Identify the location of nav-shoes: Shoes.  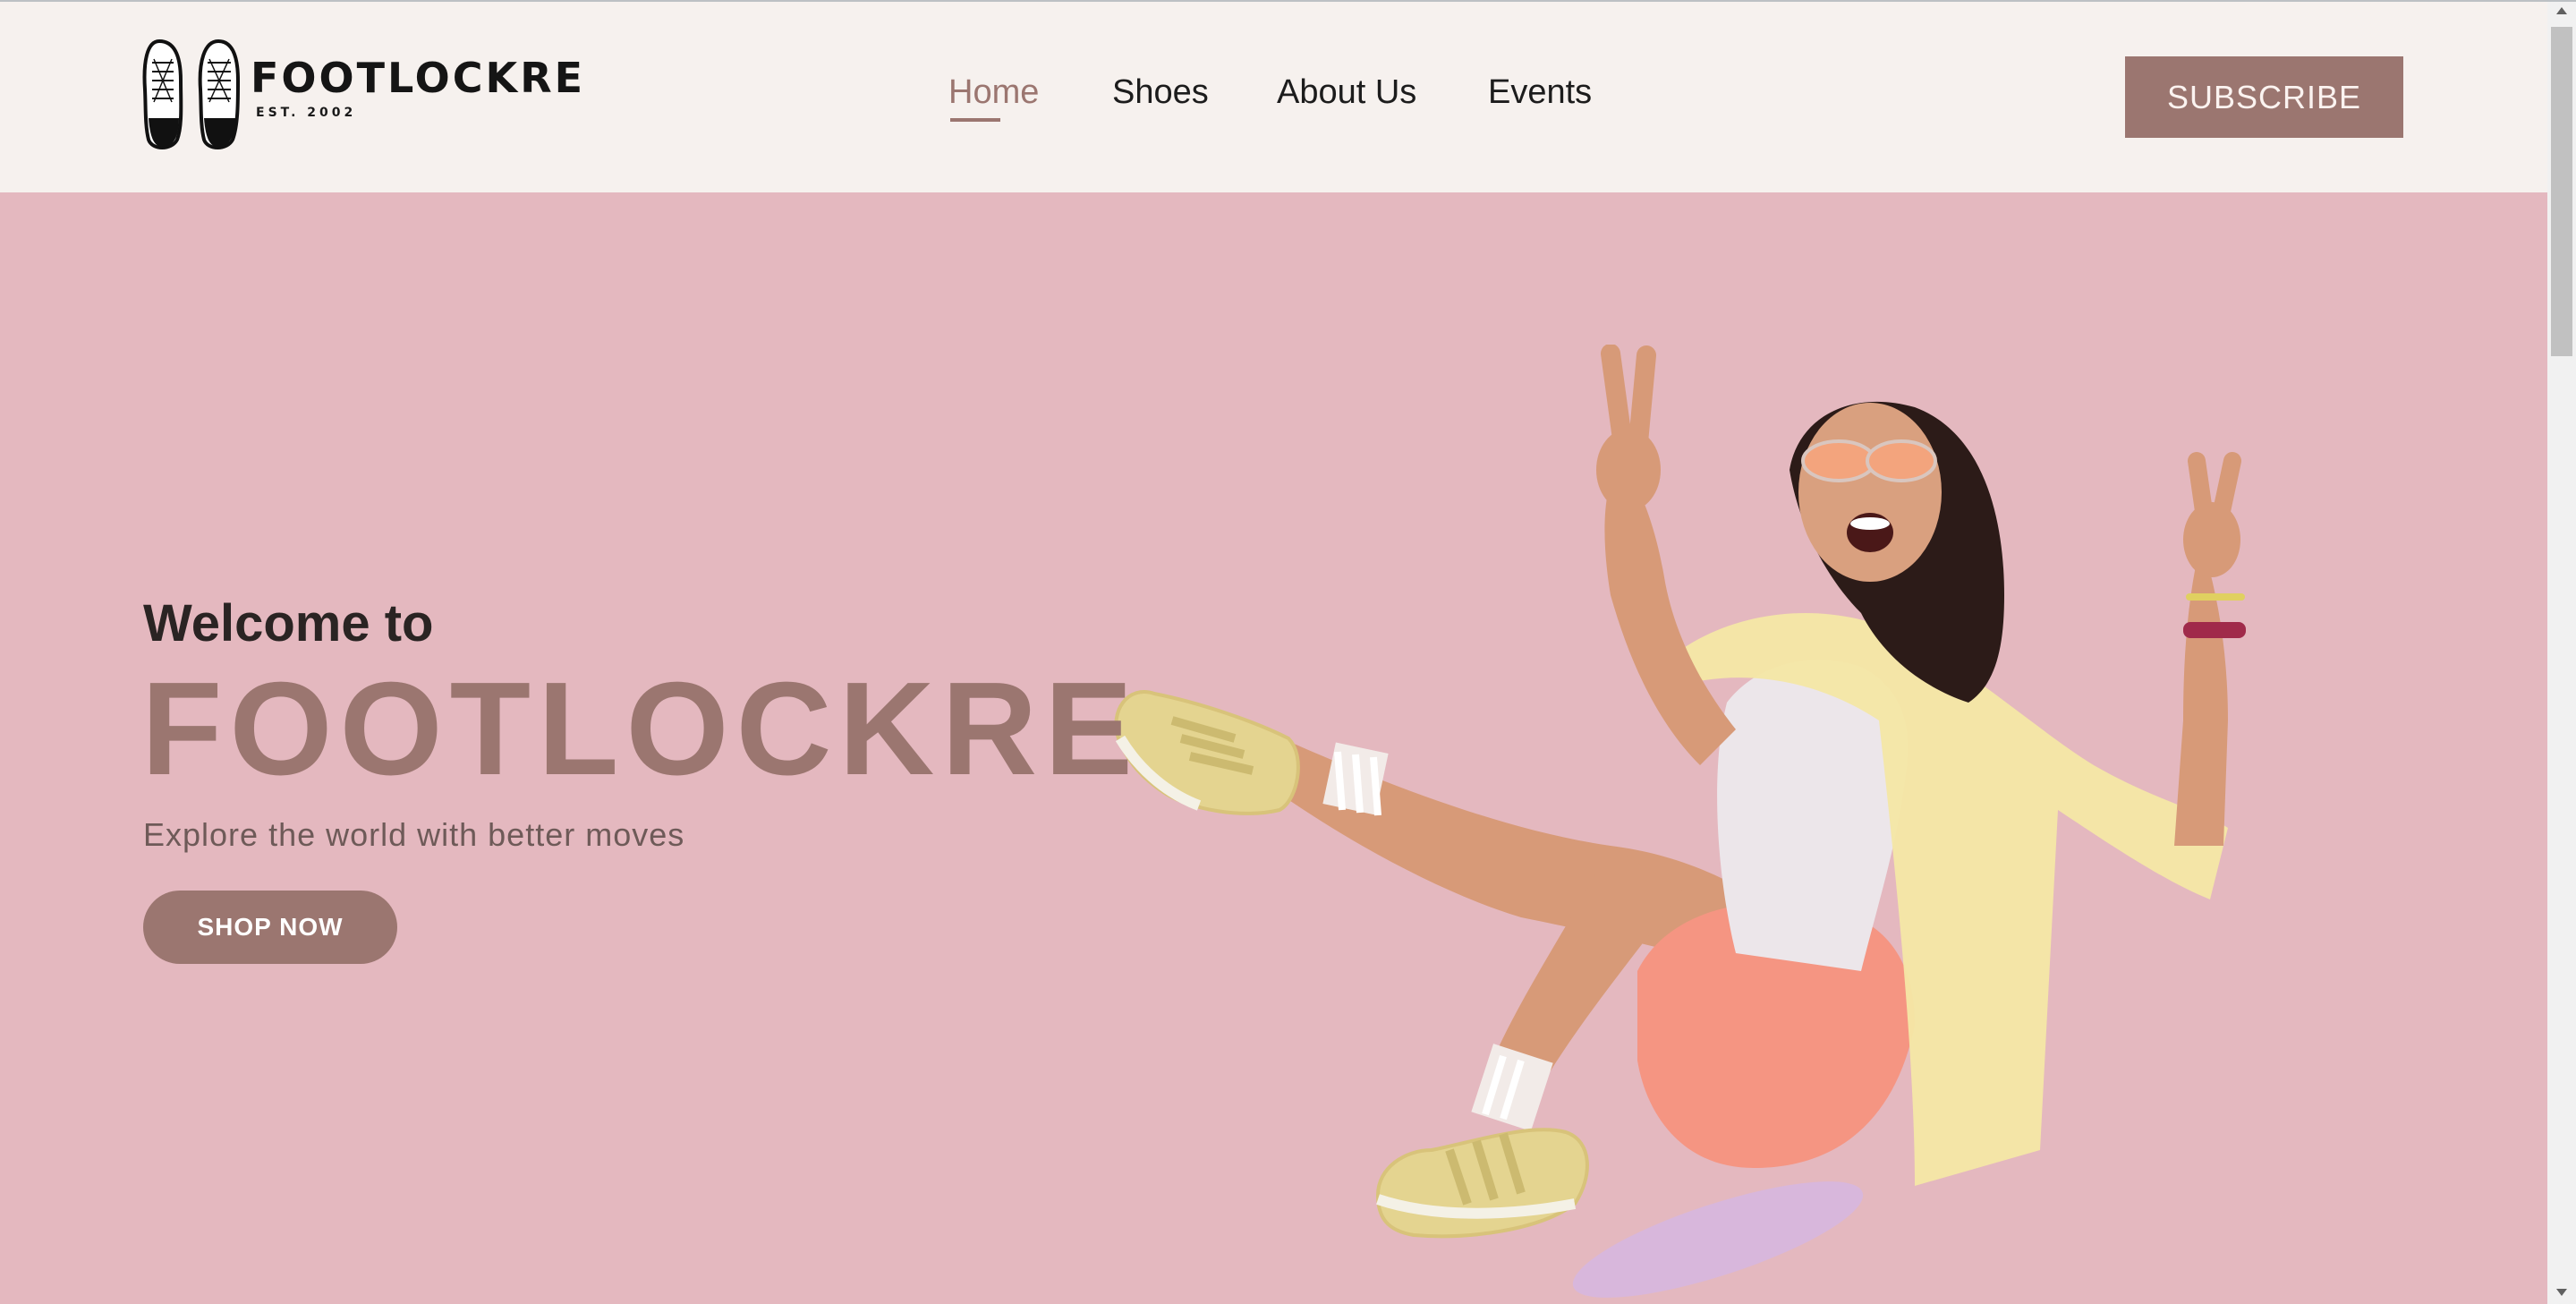
(1160, 92).